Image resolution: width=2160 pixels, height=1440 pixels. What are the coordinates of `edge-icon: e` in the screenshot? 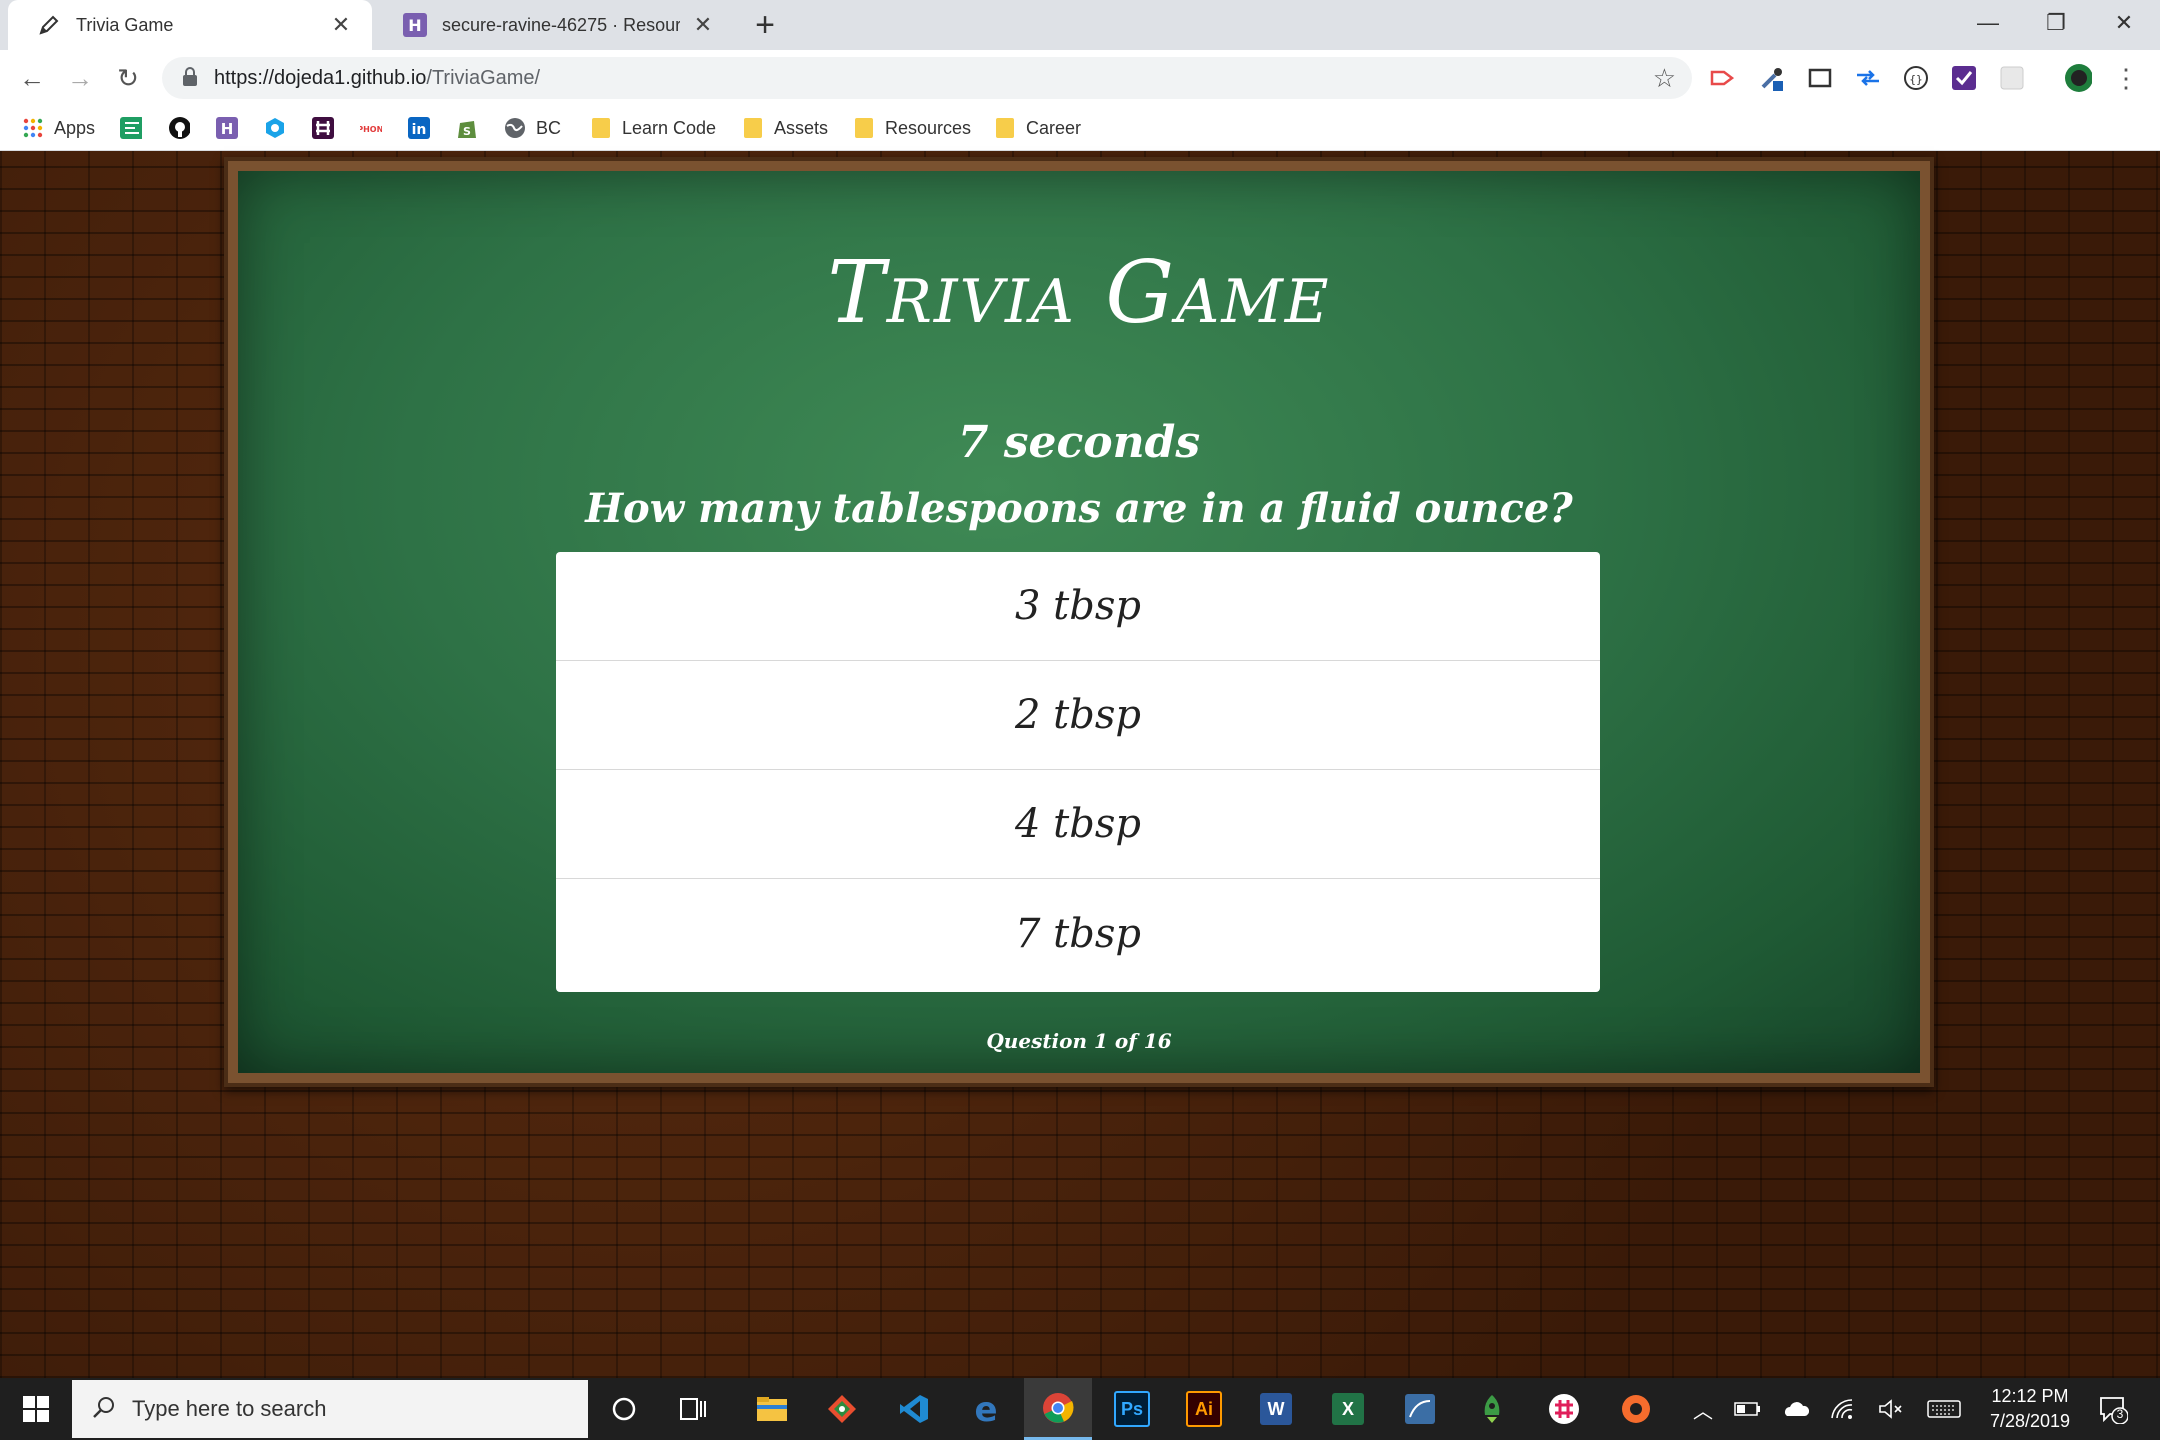 It's located at (986, 1409).